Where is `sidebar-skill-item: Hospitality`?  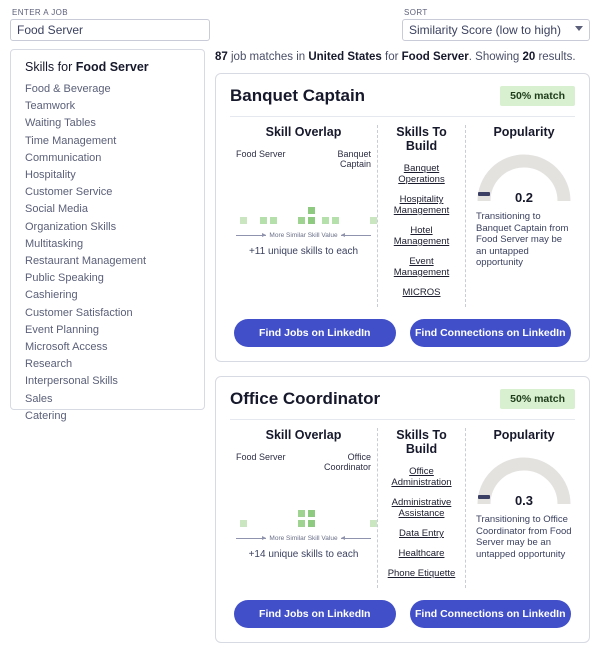
sidebar-skill-item: Hospitality is located at coordinates (107, 175).